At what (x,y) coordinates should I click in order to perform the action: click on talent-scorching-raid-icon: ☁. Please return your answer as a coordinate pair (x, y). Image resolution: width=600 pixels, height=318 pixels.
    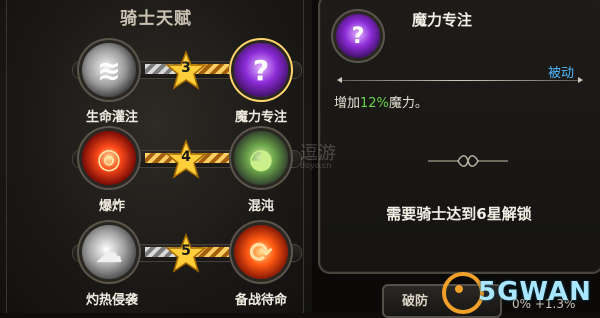
    Looking at the image, I should click on (109, 252).